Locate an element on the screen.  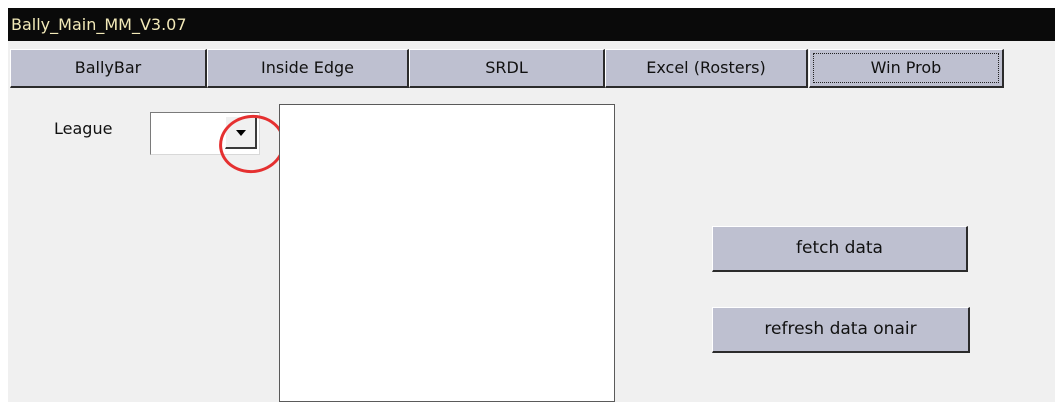
league-label: League is located at coordinates (83, 128).